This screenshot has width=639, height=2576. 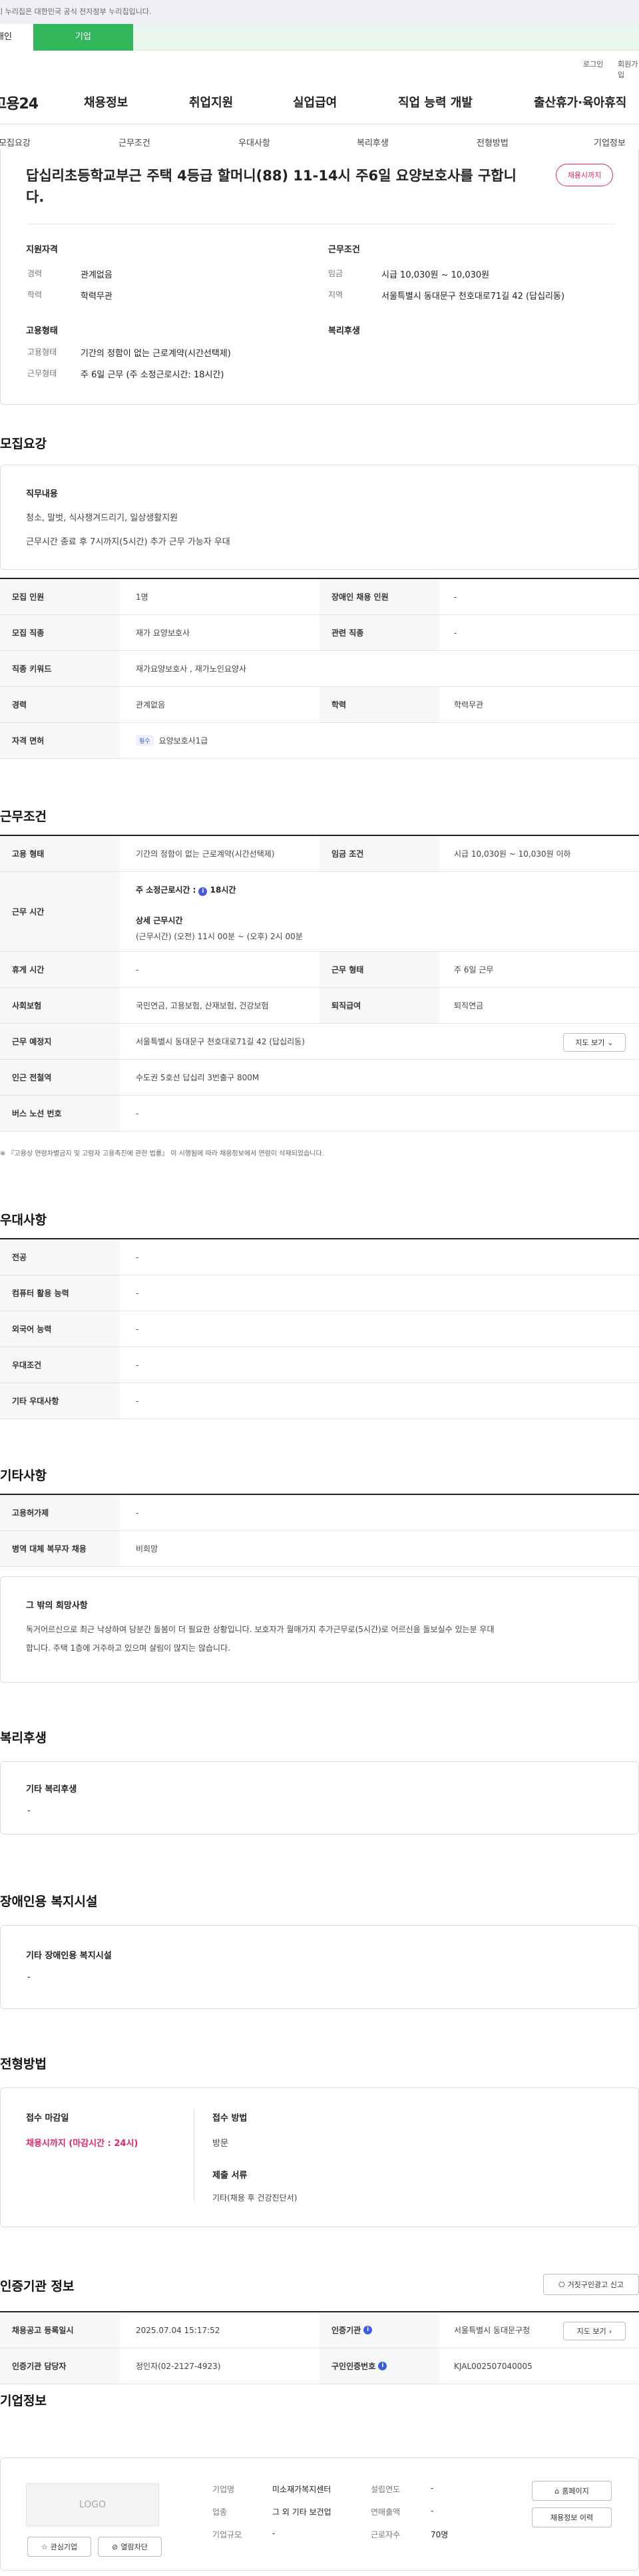 What do you see at coordinates (379, 969) in the screenshot?
I see `row-label: 근무 형태` at bounding box center [379, 969].